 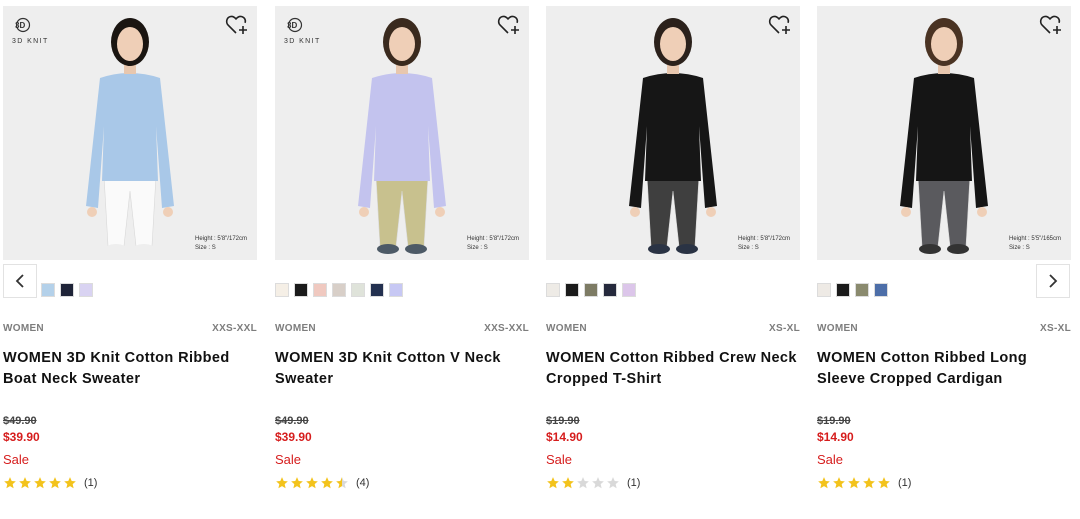 What do you see at coordinates (506, 328) in the screenshot?
I see `size-range: XXS-XXL` at bounding box center [506, 328].